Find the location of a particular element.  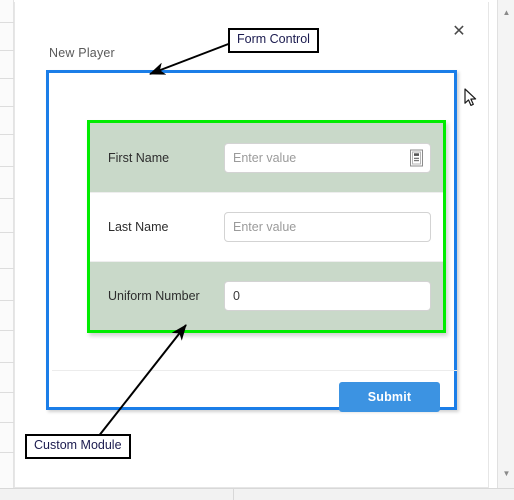

field-row: First Name Enter value is located at coordinates (266, 157).